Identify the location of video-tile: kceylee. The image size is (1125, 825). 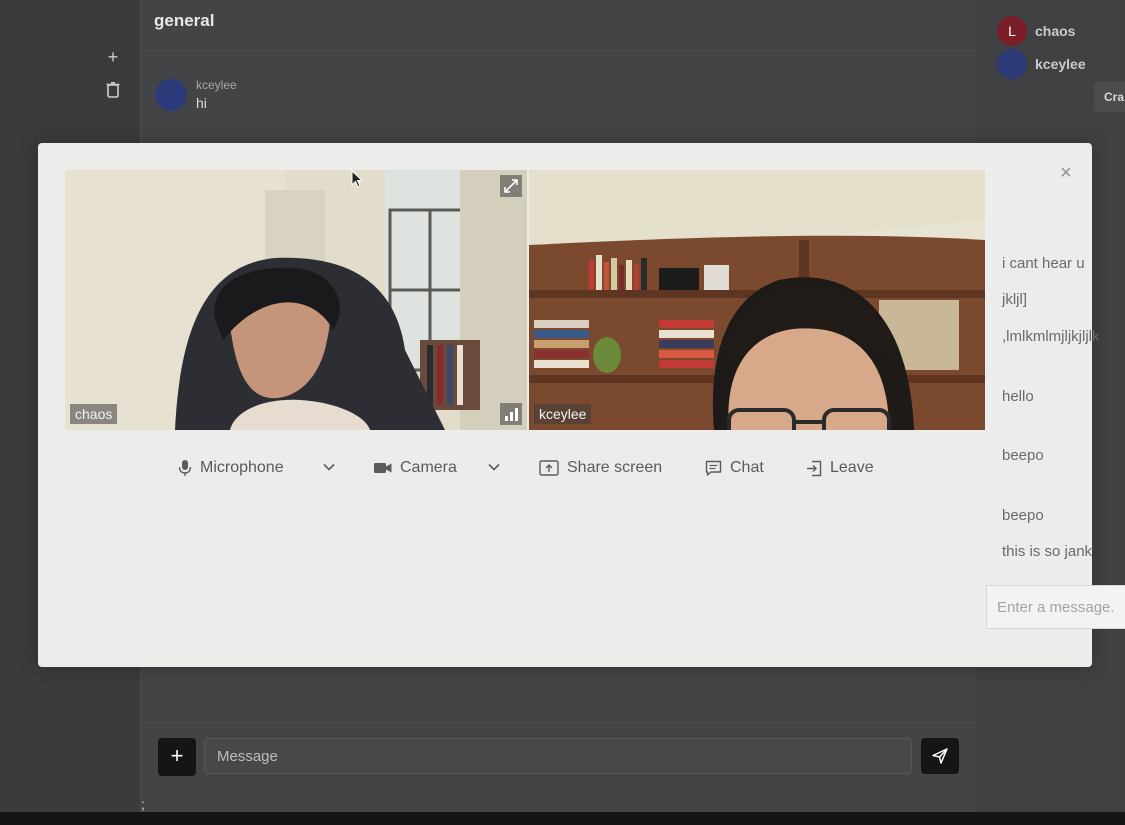
(757, 300).